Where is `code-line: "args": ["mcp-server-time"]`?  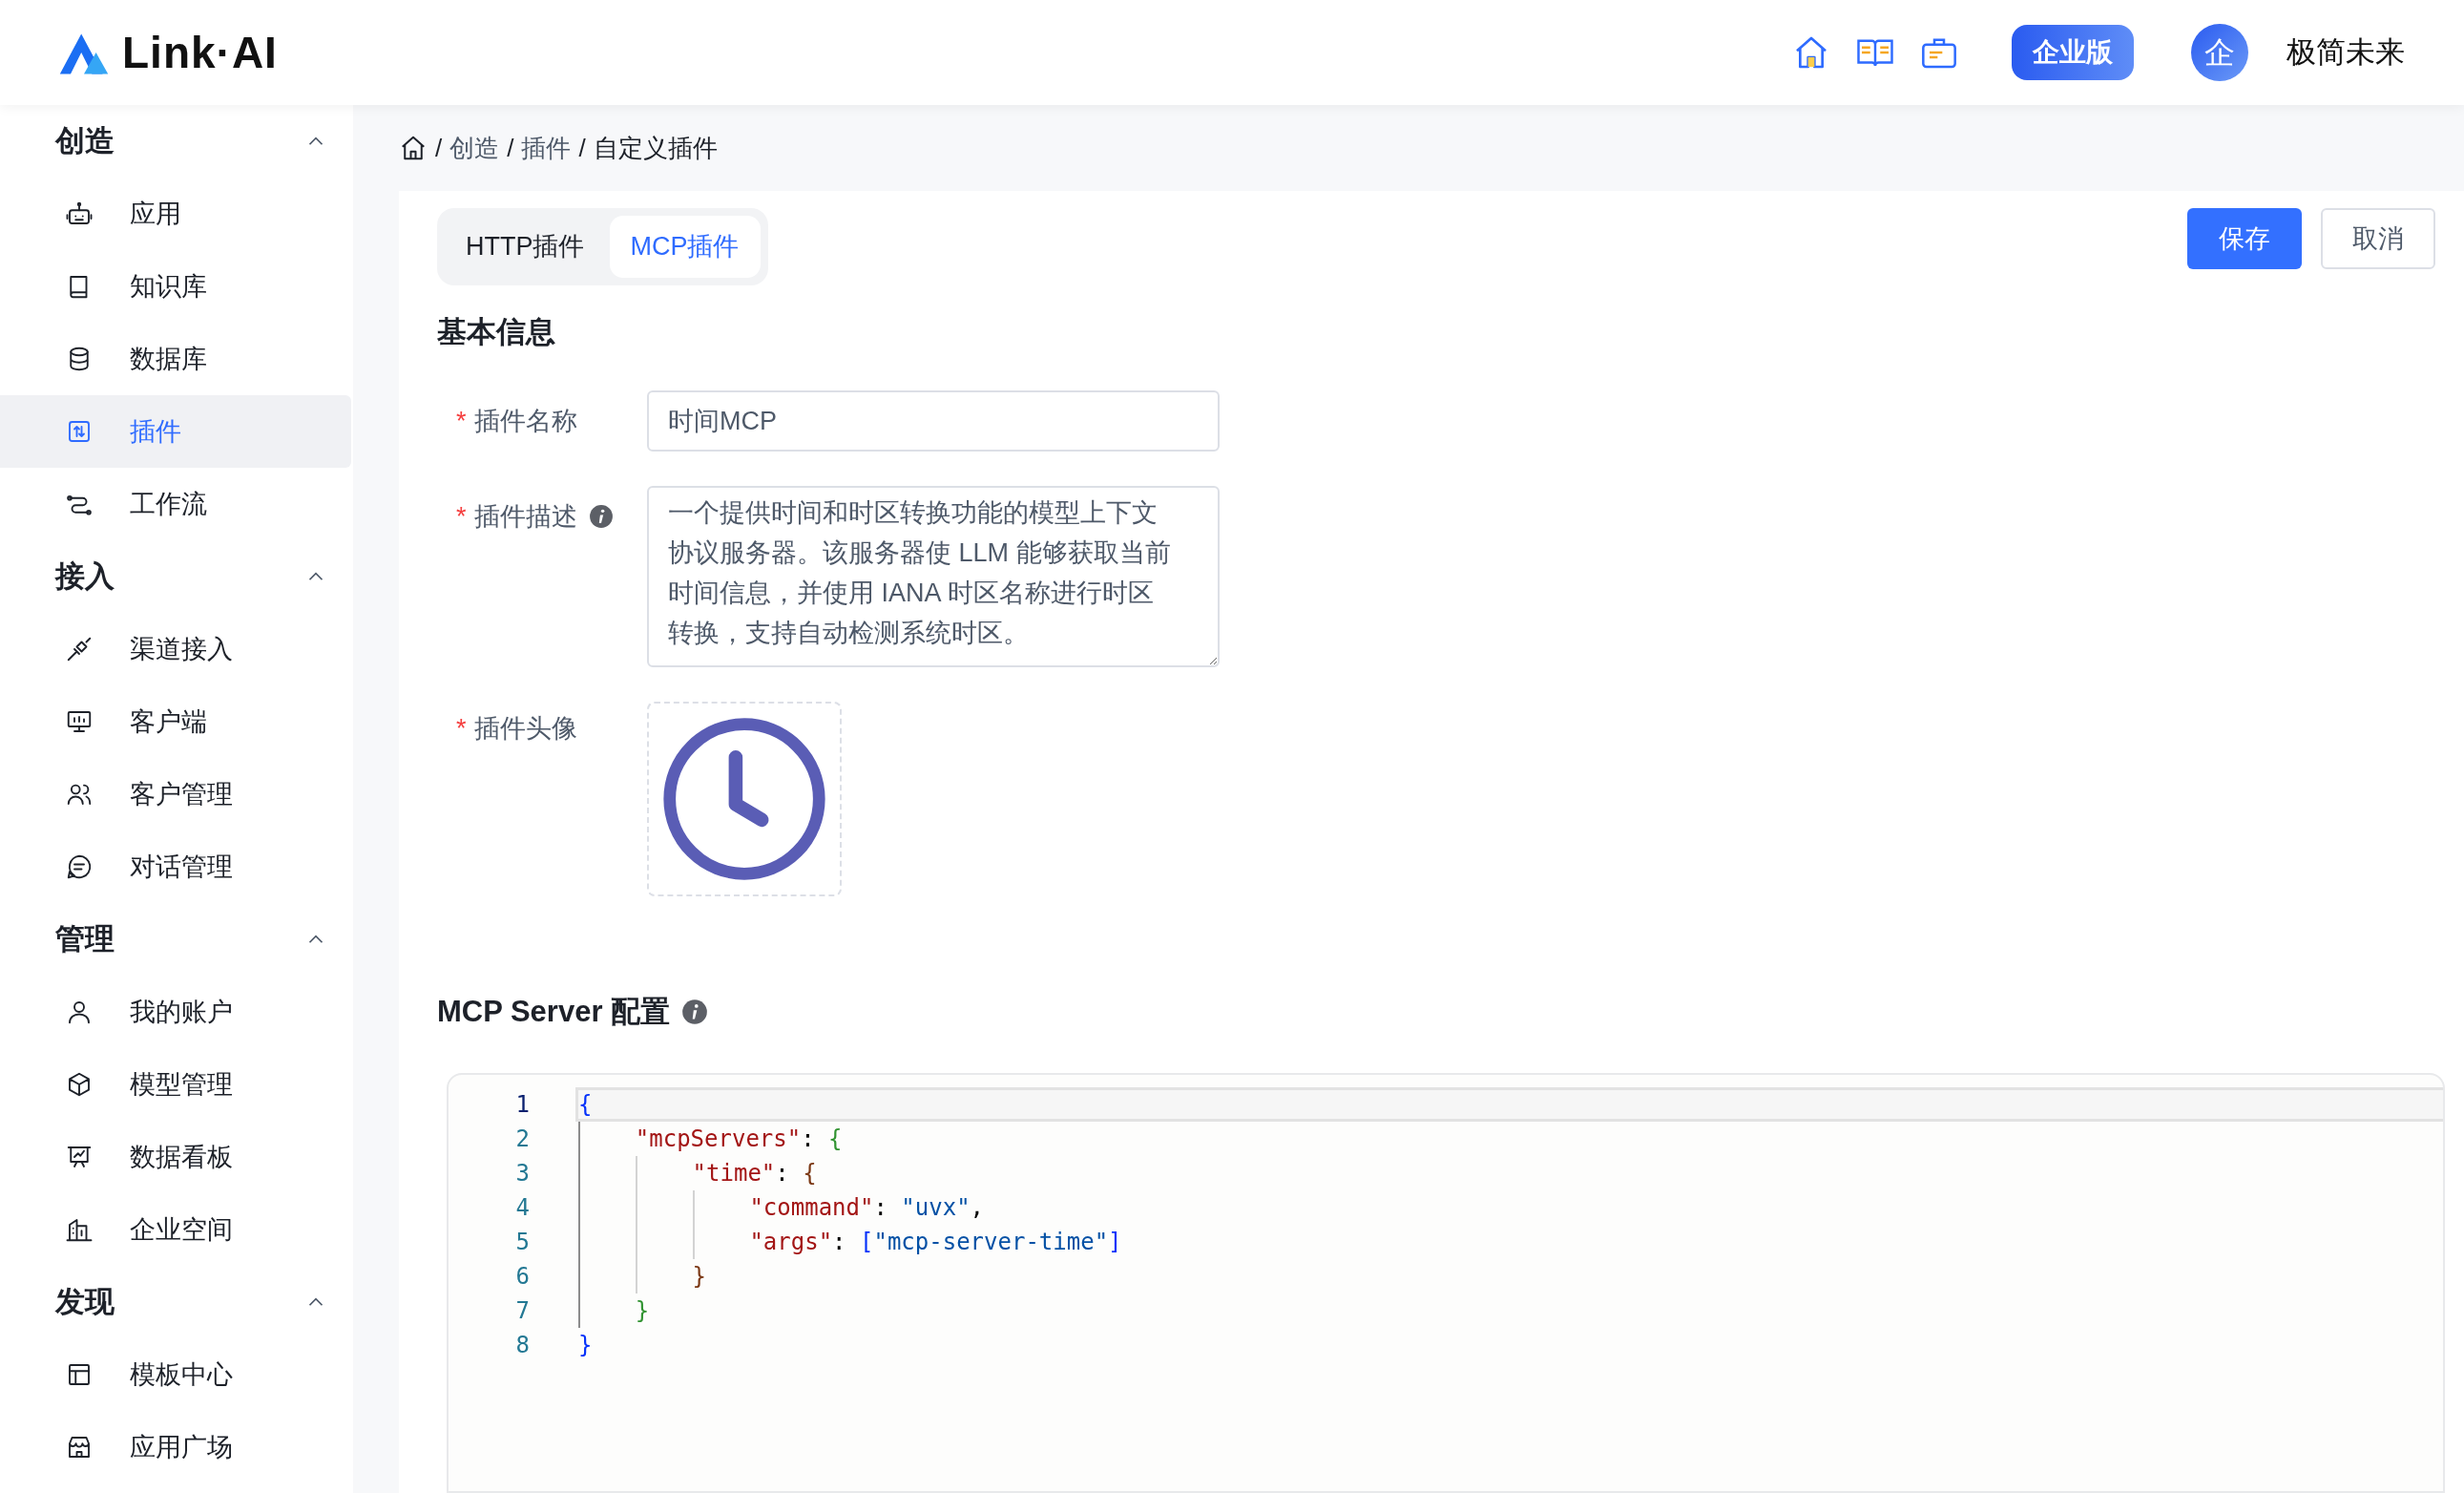 code-line: "args": ["mcp-server-time"] is located at coordinates (1509, 1241).